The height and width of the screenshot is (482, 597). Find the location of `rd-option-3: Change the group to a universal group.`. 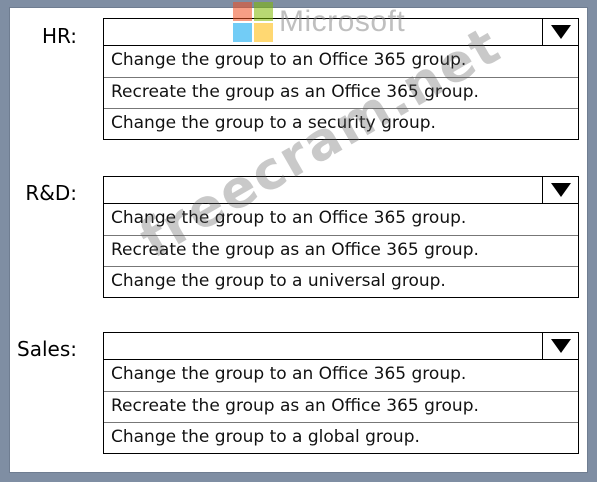

rd-option-3: Change the group to a universal group. is located at coordinates (341, 281).